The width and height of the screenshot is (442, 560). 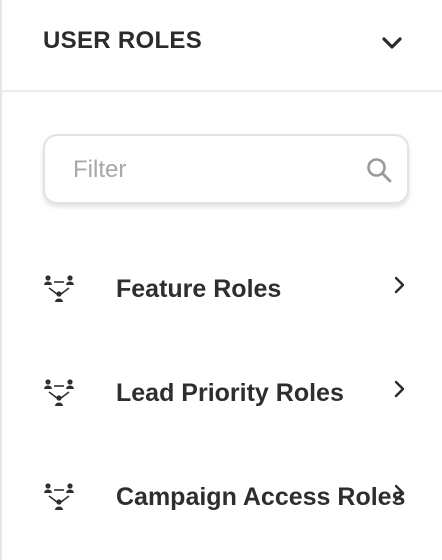 I want to click on collapse-toggle, so click(x=392, y=43).